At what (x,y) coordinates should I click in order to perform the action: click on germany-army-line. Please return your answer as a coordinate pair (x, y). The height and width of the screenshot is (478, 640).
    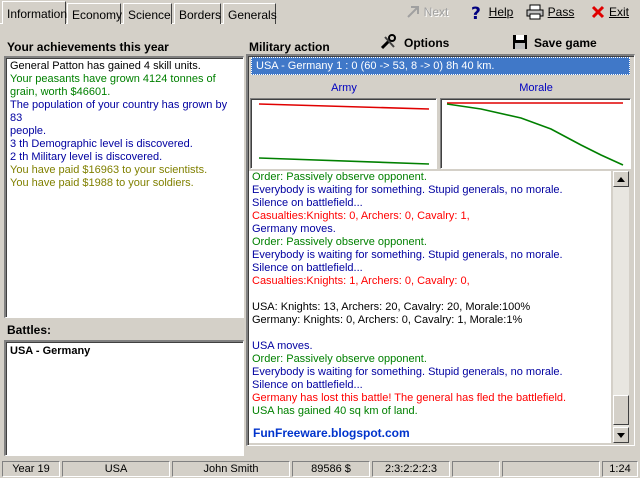
    Looking at the image, I should click on (344, 161).